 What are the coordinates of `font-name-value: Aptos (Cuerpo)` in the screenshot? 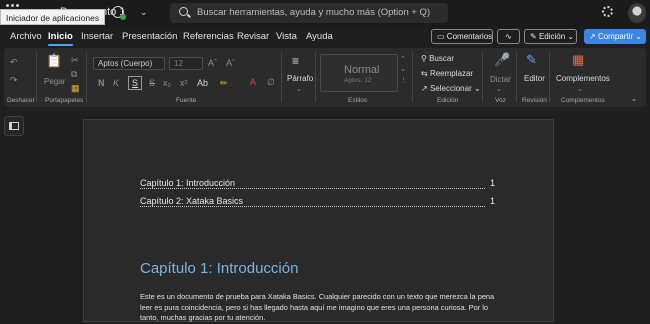 It's located at (125, 63).